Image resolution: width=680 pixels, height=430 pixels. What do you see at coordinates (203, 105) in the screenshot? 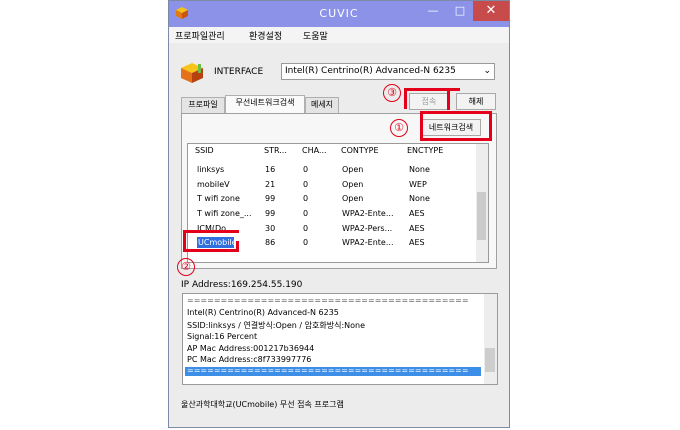
I see `tab-profile: 프로파일` at bounding box center [203, 105].